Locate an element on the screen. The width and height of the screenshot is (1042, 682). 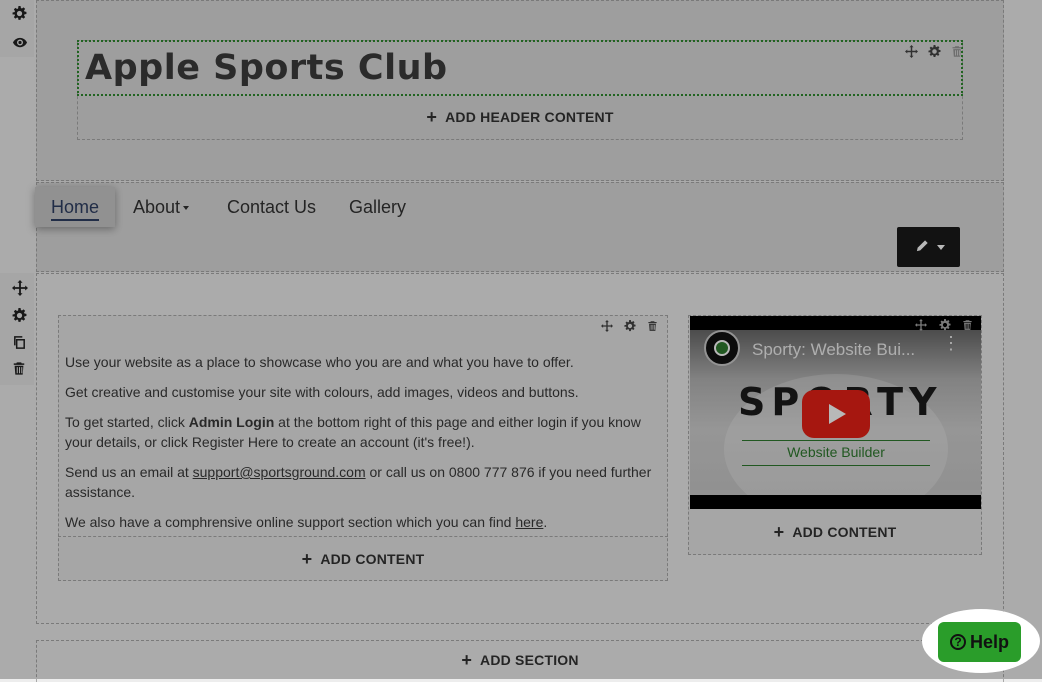
channel-avatar is located at coordinates (722, 348).